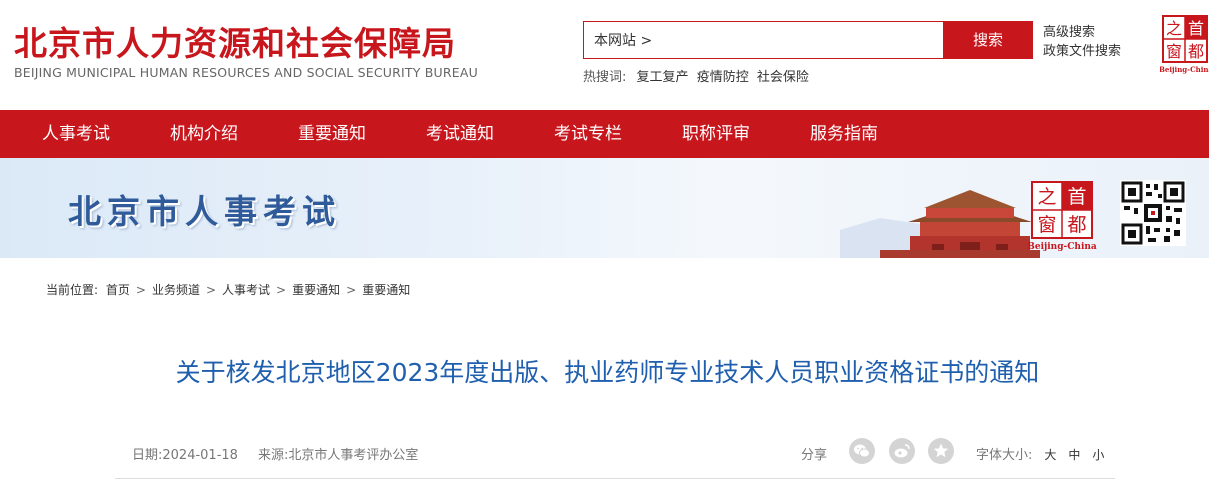 Image resolution: width=1209 pixels, height=485 pixels. Describe the element at coordinates (460, 134) in the screenshot. I see `nav-item-exam-notice: 考试通知` at that location.